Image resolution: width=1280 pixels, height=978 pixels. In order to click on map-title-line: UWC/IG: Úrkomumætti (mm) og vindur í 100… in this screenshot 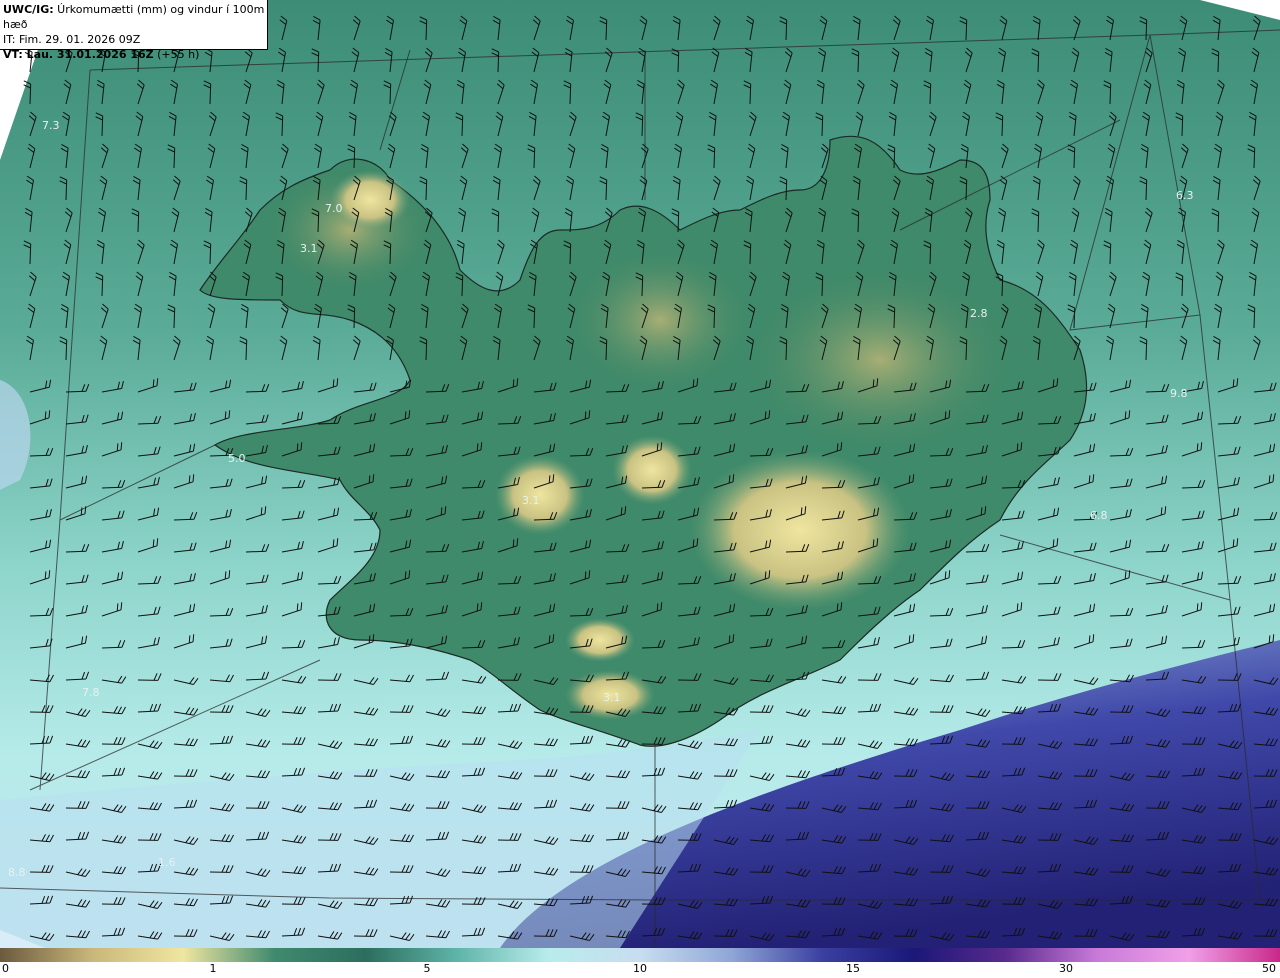, I will do `click(135, 17)`.